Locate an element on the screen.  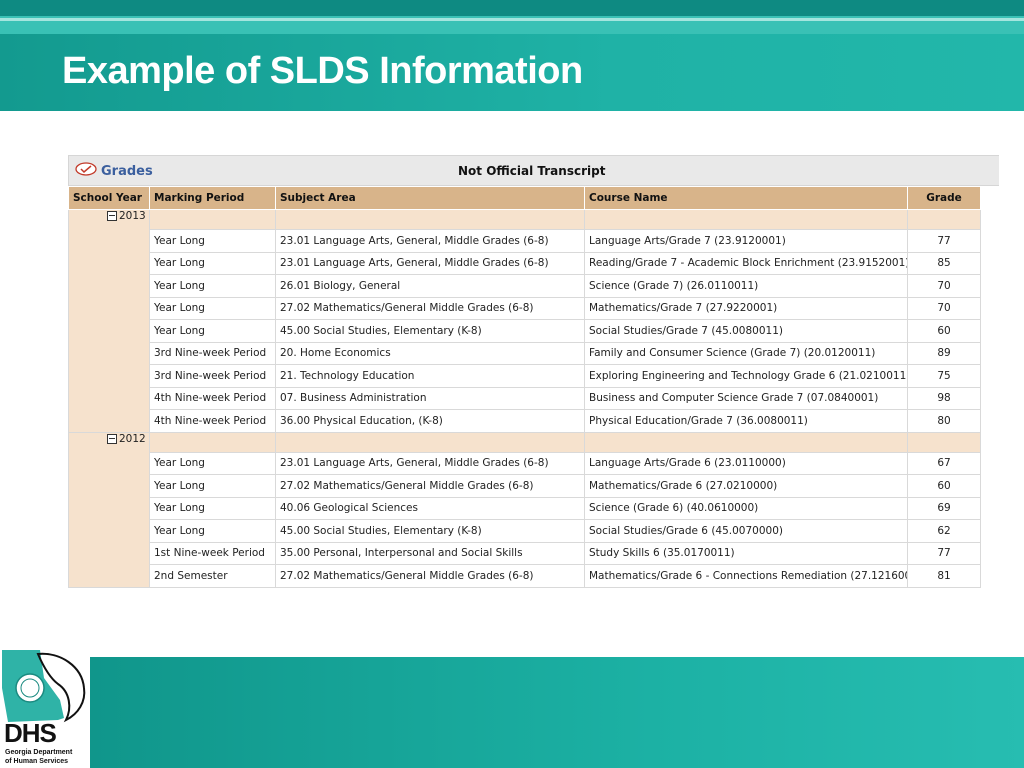
marking-period-cell: 2nd Semester is located at coordinates (212, 576).